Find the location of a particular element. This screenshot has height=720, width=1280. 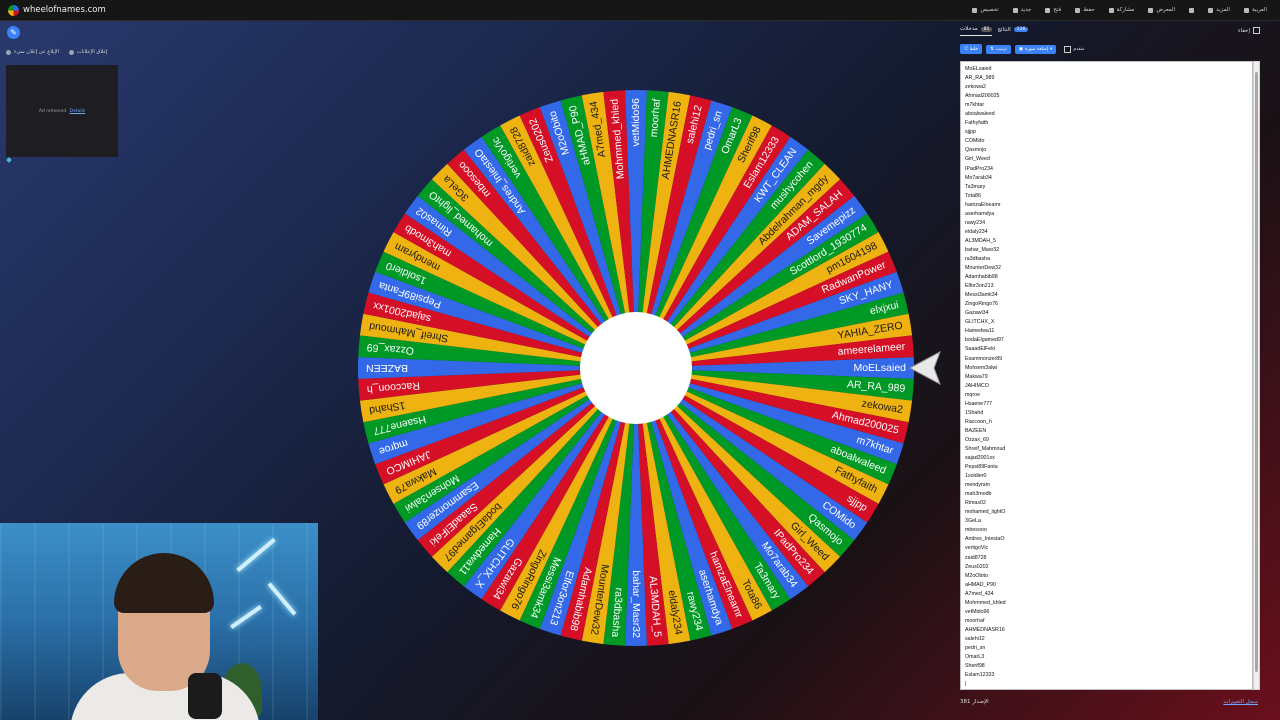

pencil-icon: ✎ is located at coordinates (13, 32).